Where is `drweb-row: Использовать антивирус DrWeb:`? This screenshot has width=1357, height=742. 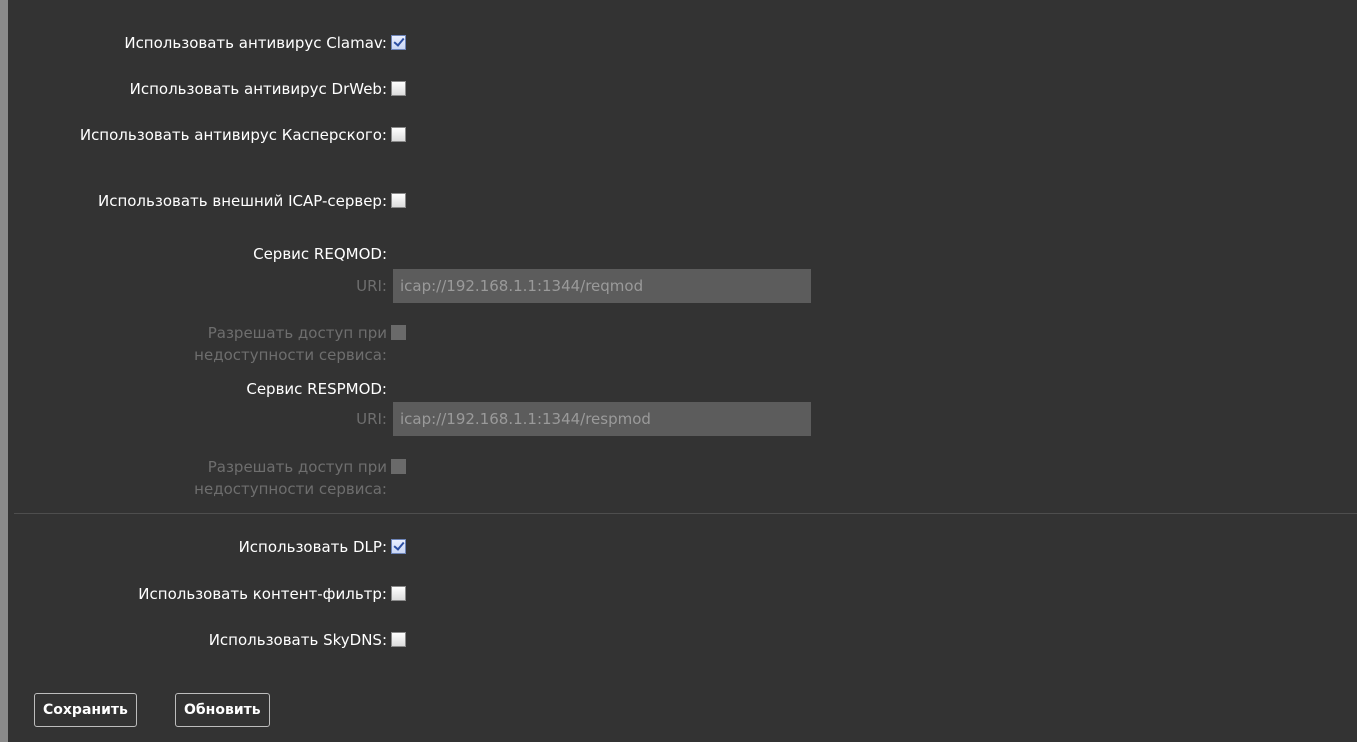 drweb-row: Использовать антивирус DrWeb: is located at coordinates (210, 89).